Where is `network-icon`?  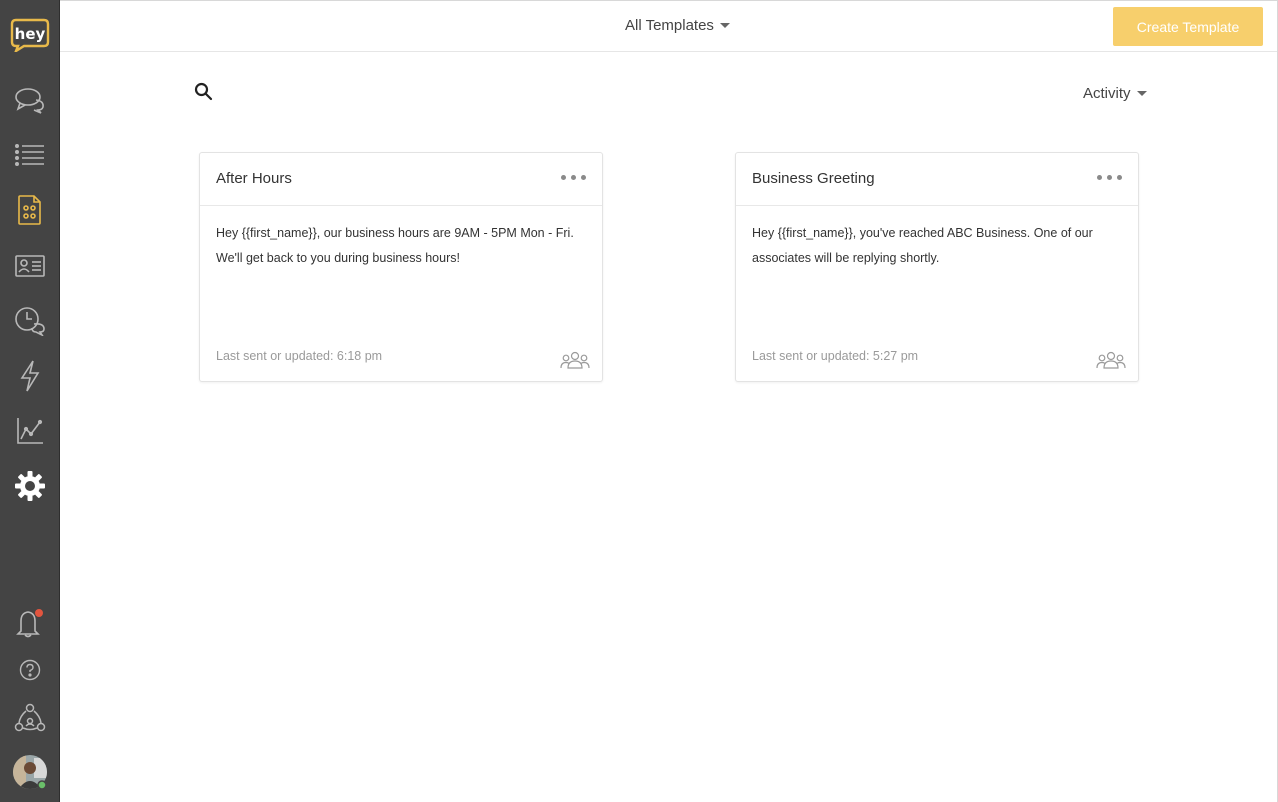 network-icon is located at coordinates (30, 718).